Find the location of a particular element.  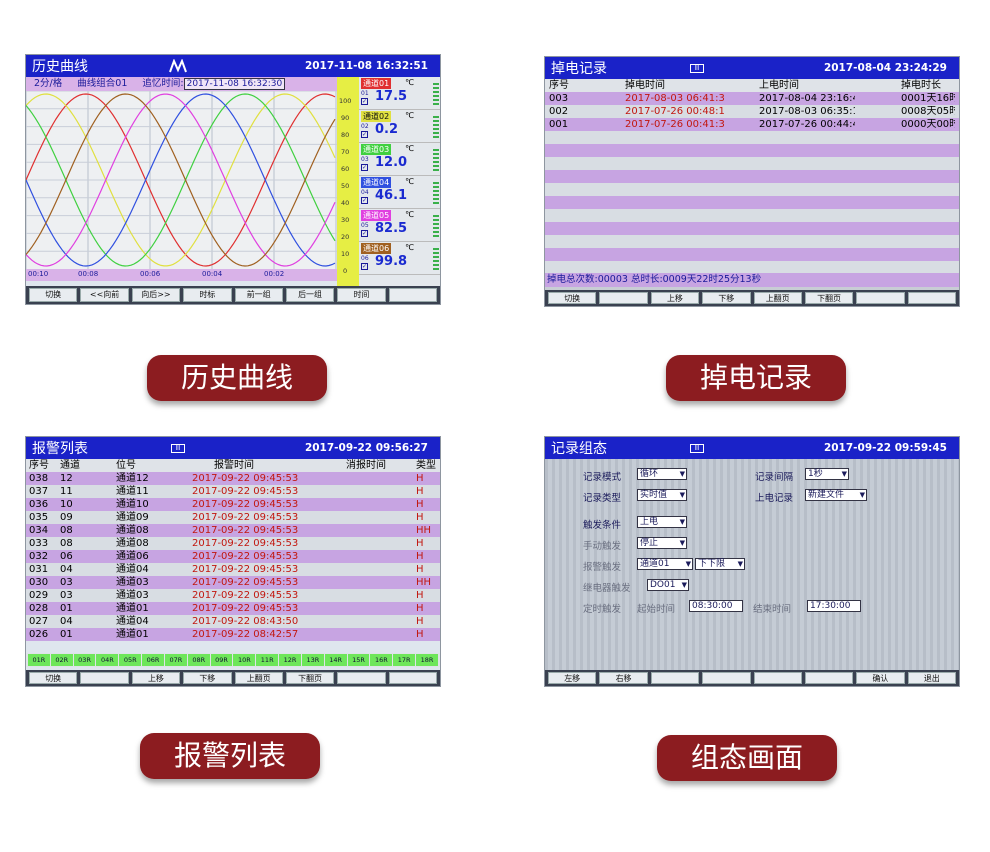

channel-item: 通道06 ℃ 06 ✓ 99.8 is located at coordinates (399, 258).